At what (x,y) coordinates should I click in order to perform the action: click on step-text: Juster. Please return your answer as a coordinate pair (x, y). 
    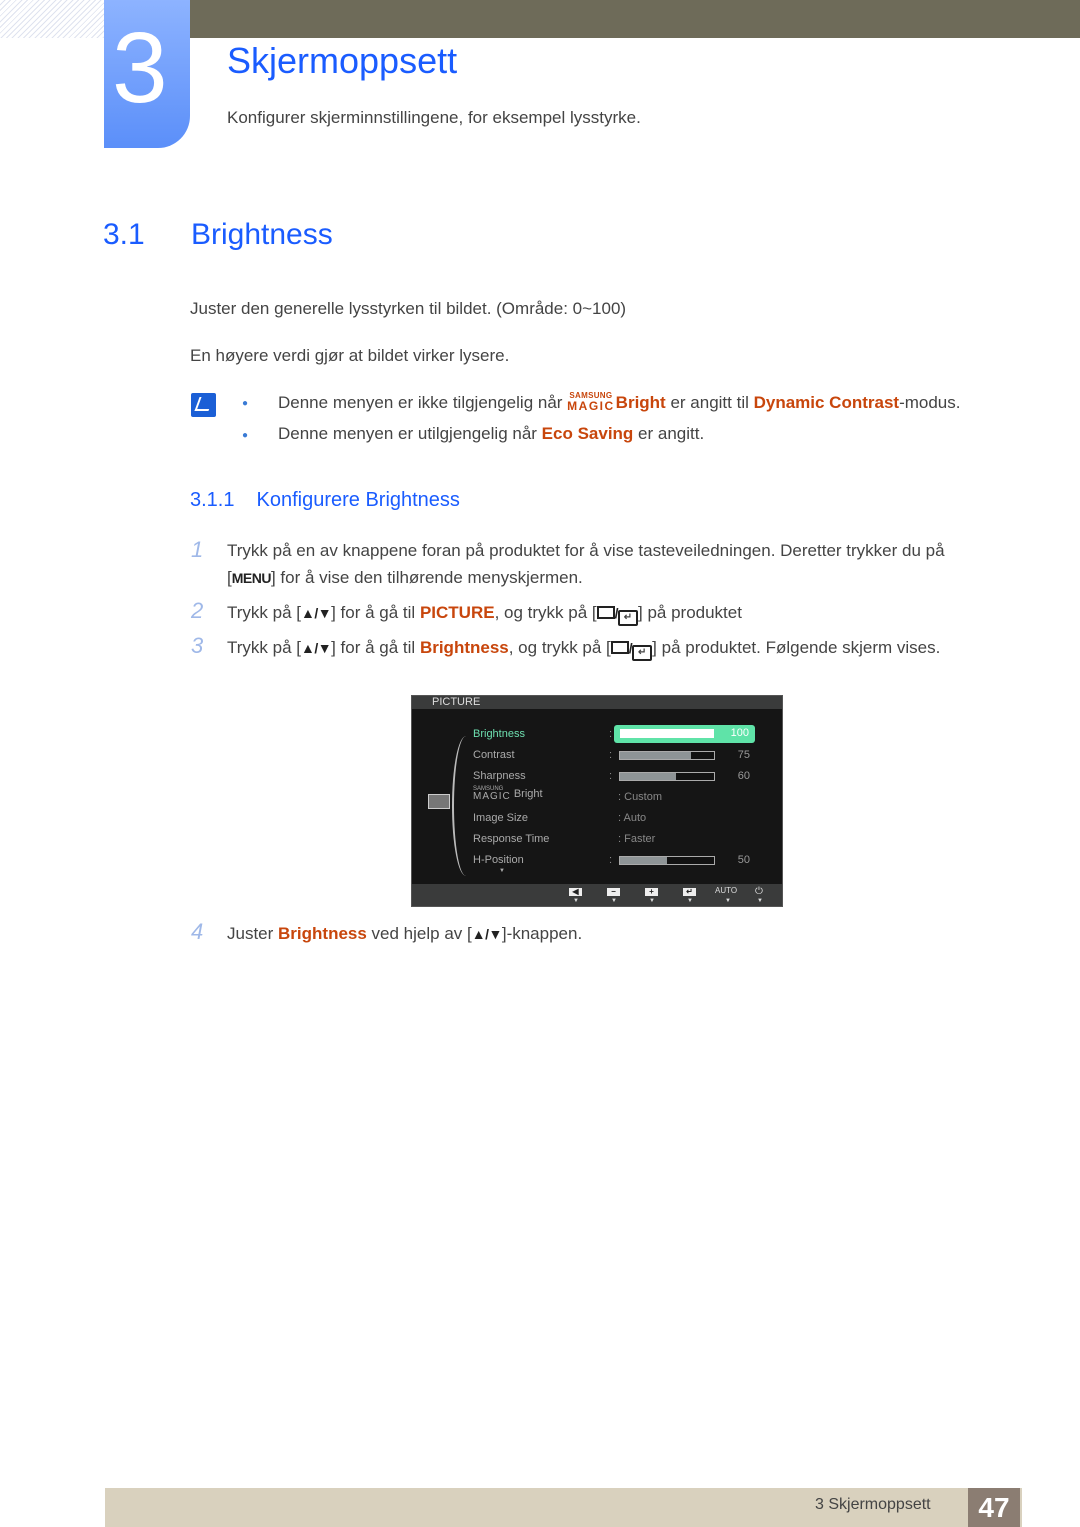
    Looking at the image, I should click on (253, 933).